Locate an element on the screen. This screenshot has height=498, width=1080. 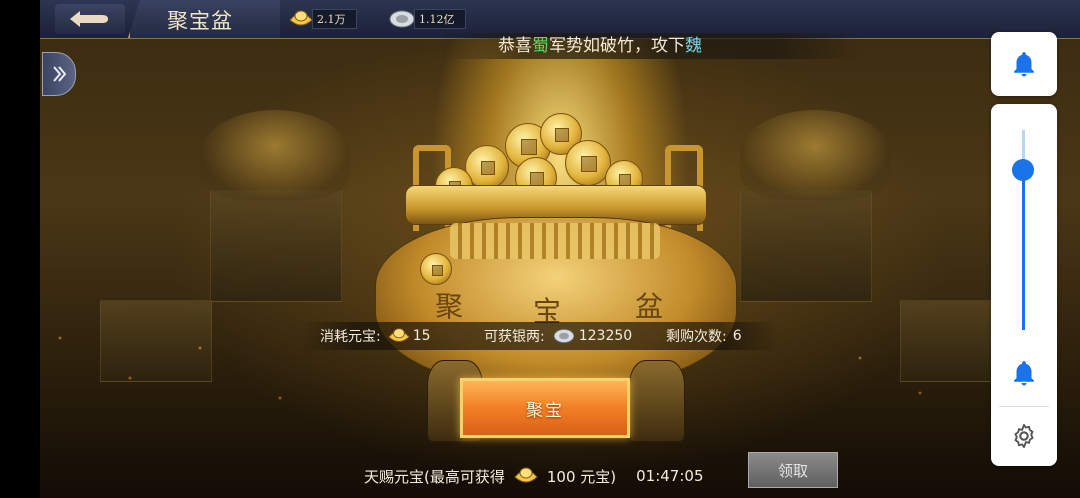
remaining-label: 剩购次数: is located at coordinates (696, 337).